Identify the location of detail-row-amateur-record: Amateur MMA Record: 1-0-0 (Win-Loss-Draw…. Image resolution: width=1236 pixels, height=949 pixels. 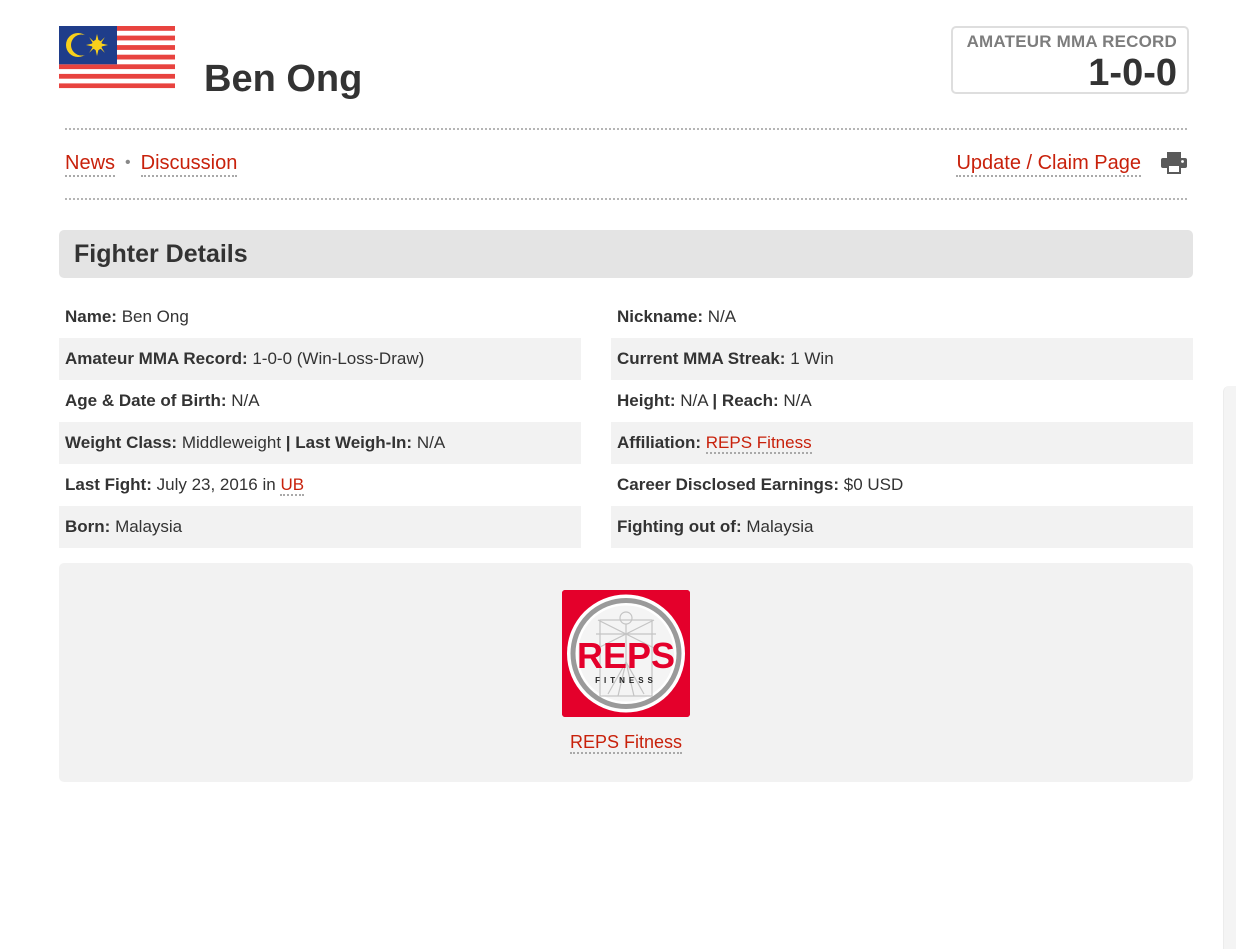
(320, 359).